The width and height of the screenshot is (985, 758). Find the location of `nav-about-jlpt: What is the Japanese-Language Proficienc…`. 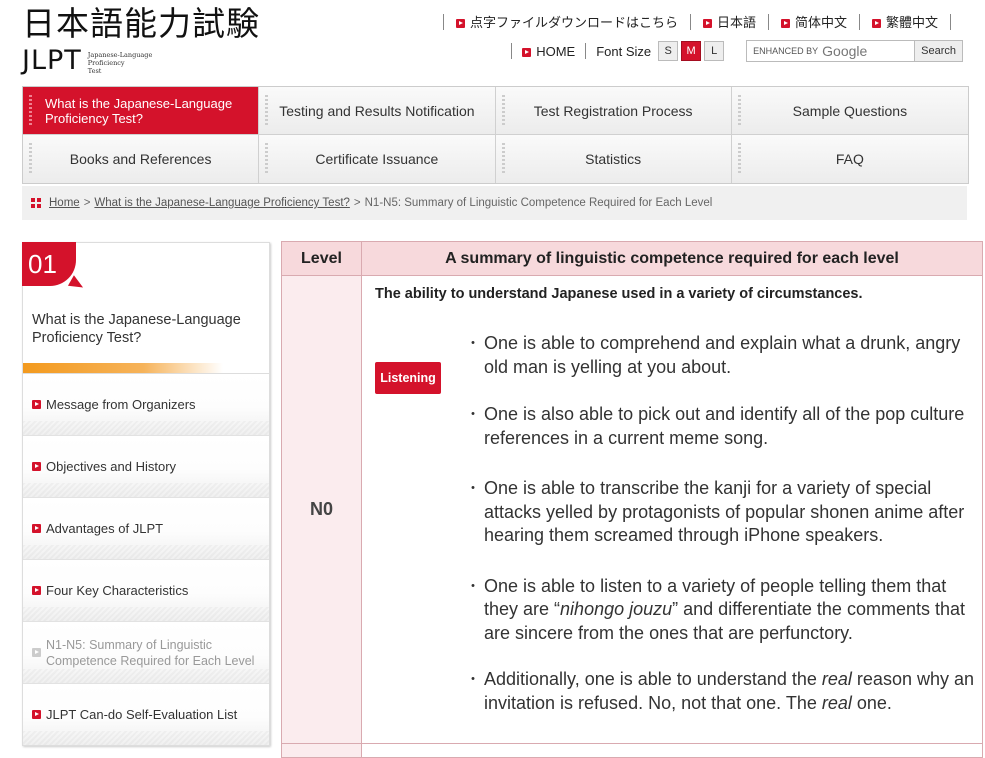

nav-about-jlpt: What is the Japanese-Language Proficienc… is located at coordinates (141, 111).